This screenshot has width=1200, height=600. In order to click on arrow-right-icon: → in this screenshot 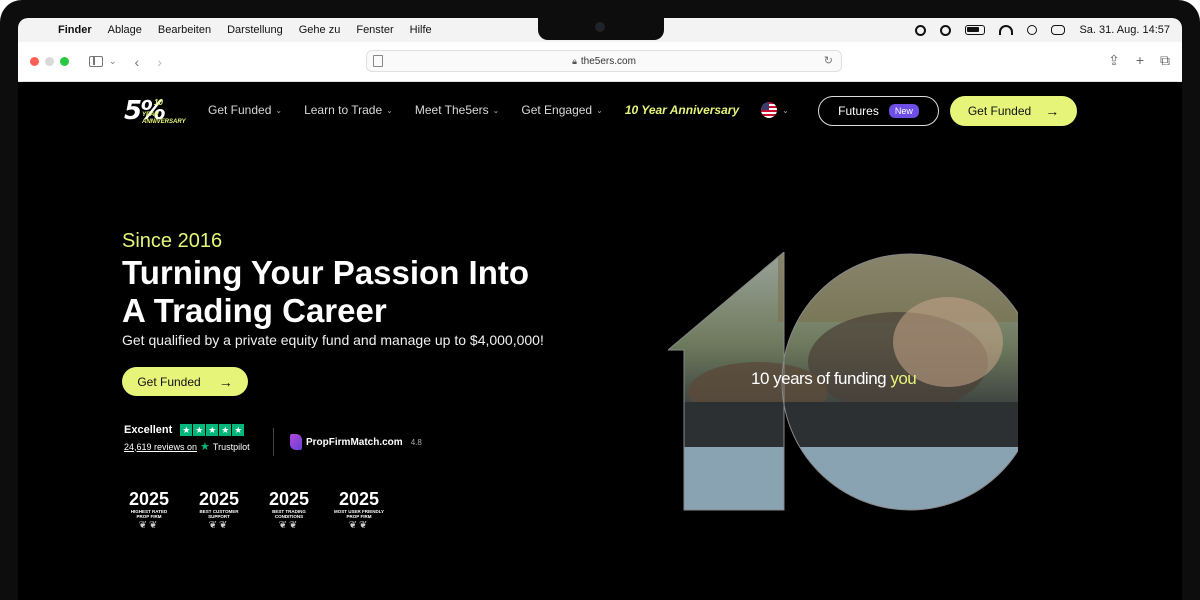, I will do `click(225, 381)`.